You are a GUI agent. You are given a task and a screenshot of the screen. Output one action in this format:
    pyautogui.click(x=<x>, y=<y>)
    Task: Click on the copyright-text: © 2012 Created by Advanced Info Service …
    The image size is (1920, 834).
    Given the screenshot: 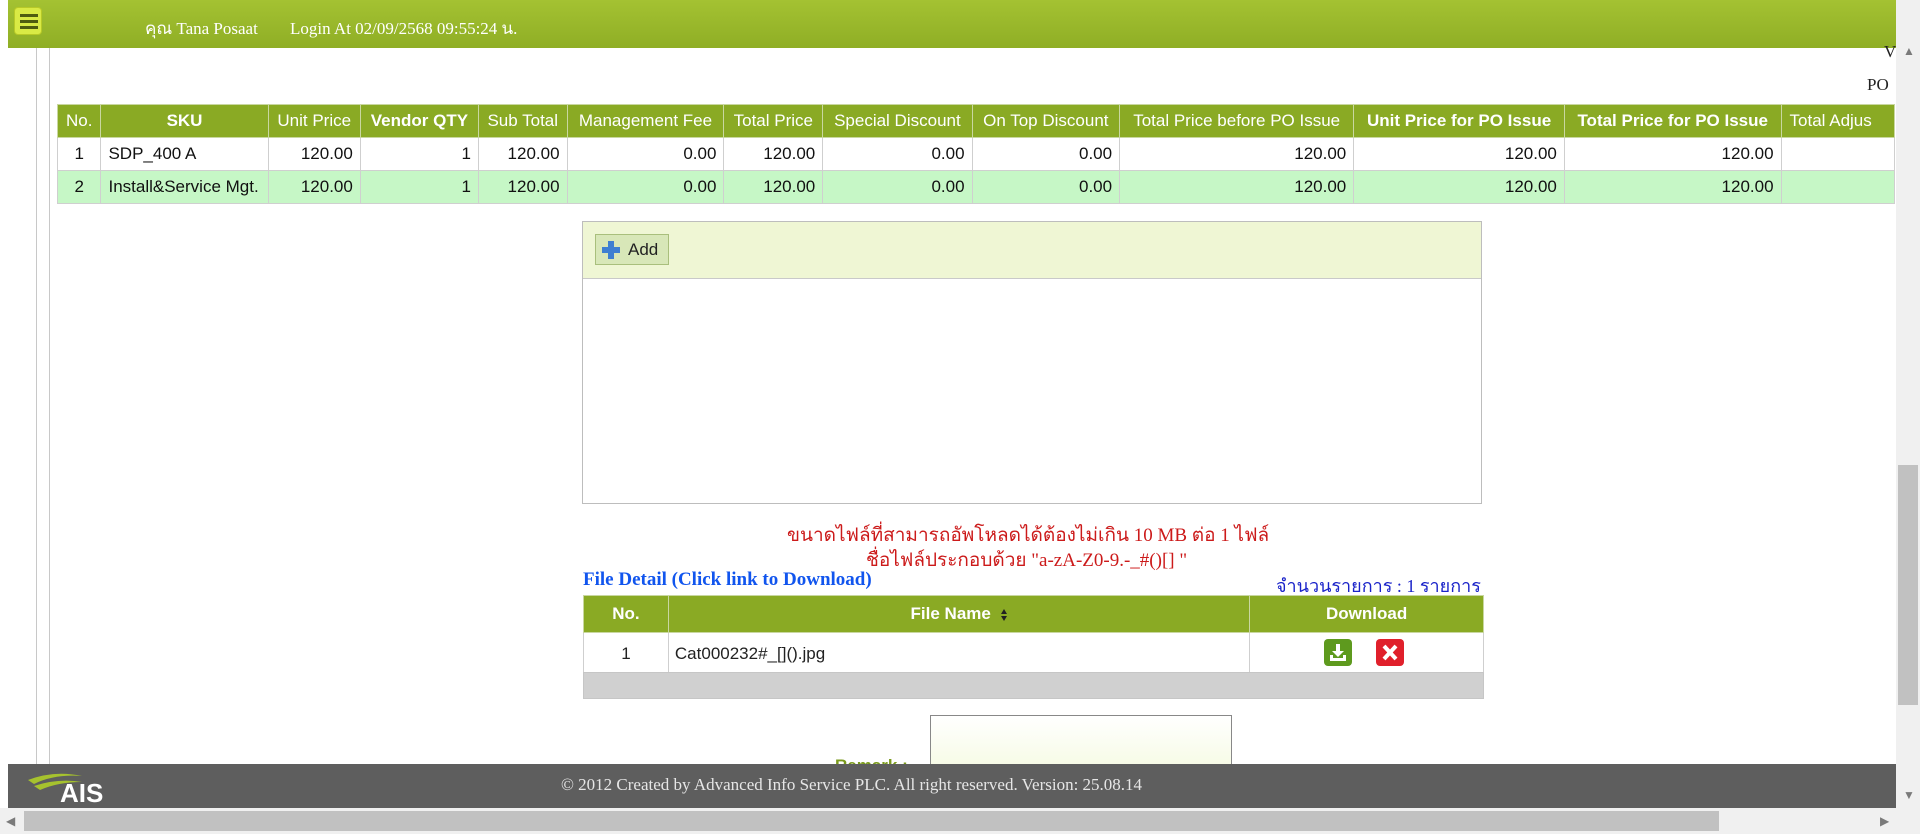 What is the action you would take?
    pyautogui.click(x=852, y=784)
    